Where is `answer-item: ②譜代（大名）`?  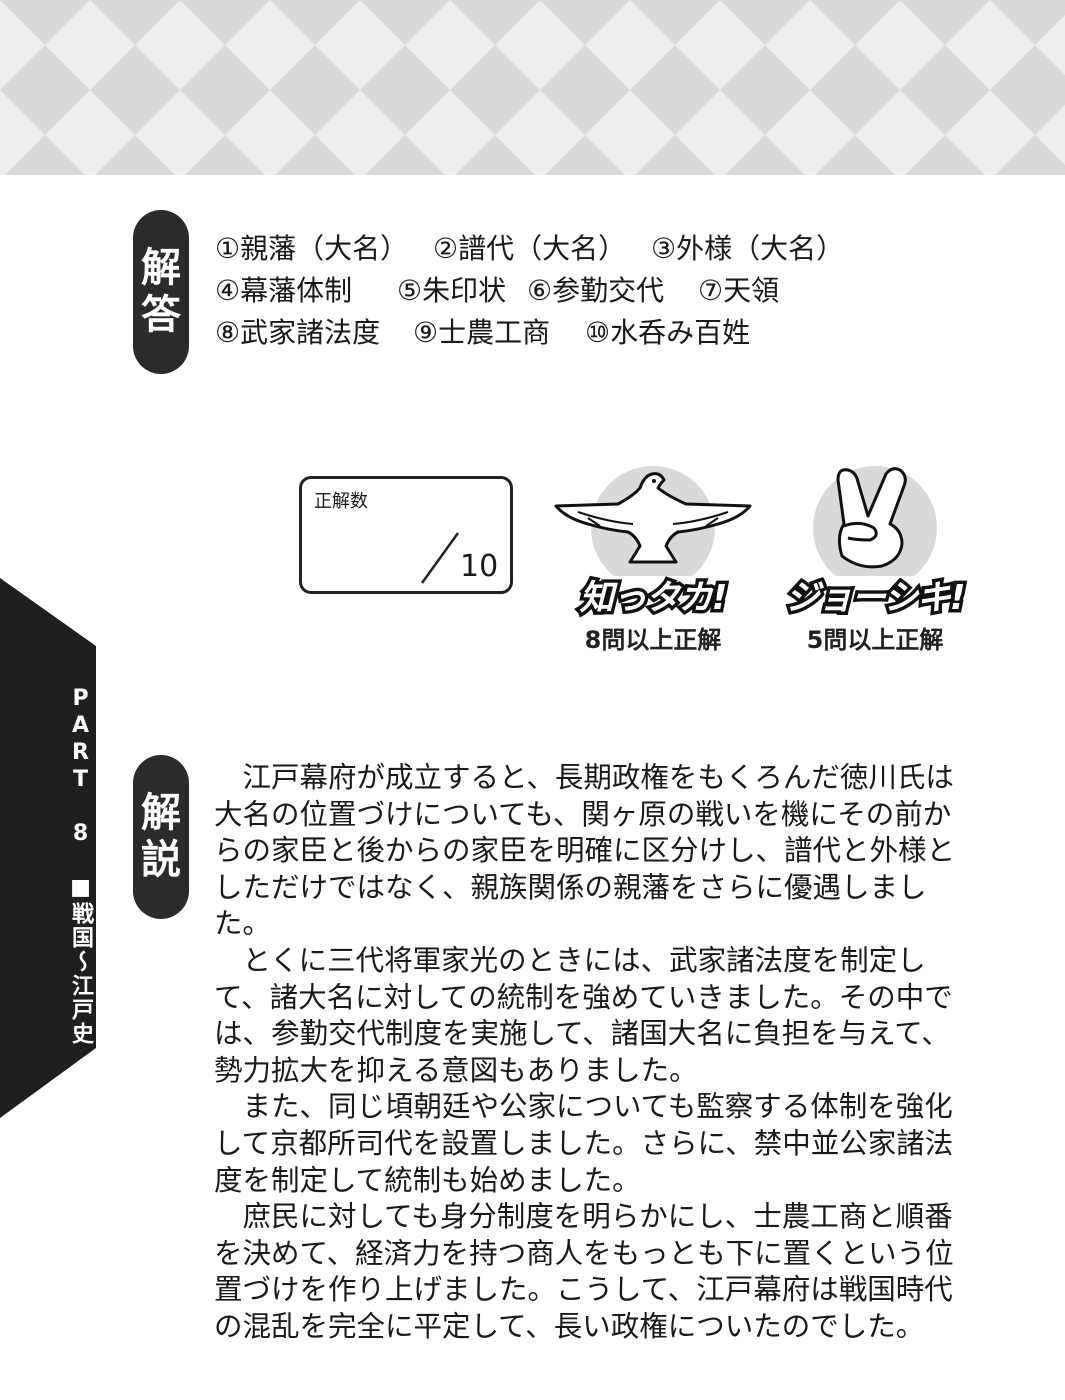
answer-item: ②譜代（大名） is located at coordinates (530, 248).